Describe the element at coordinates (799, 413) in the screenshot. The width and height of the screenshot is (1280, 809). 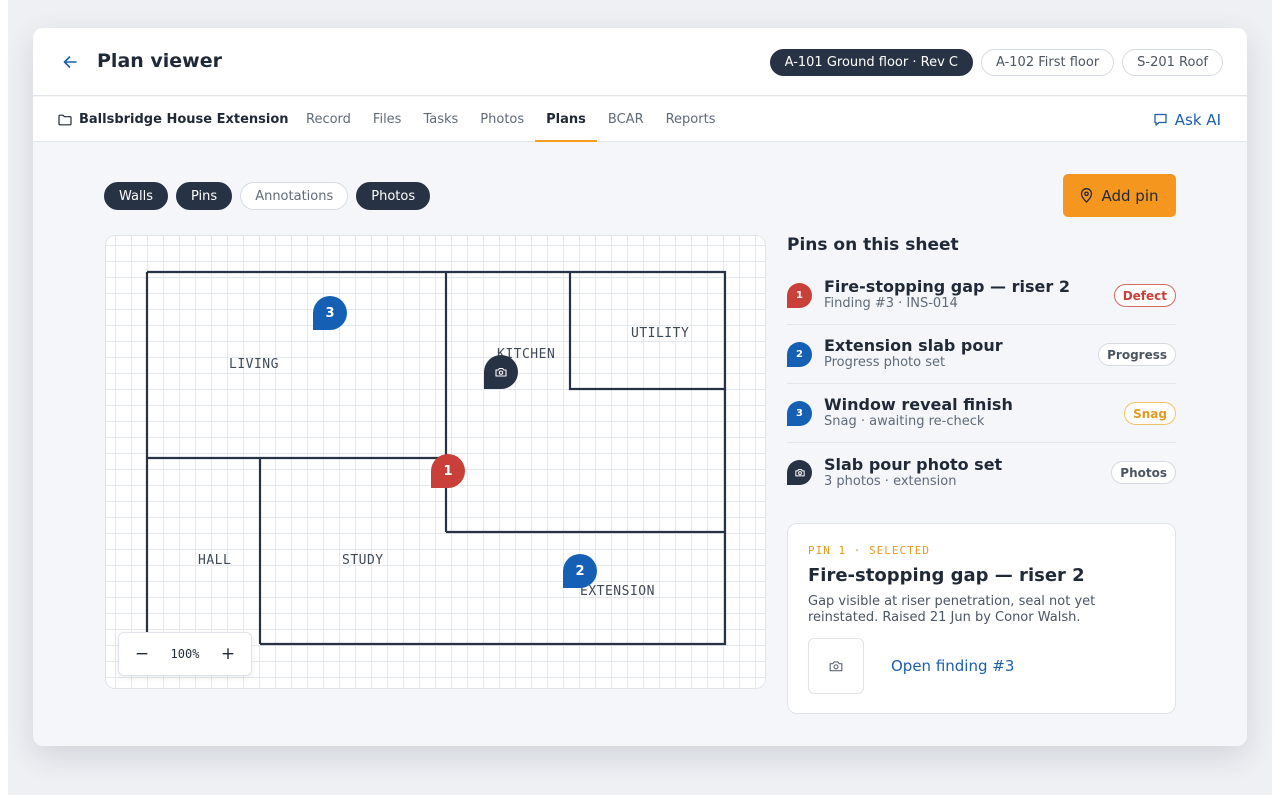
I see `pin-marker-3: 3` at that location.